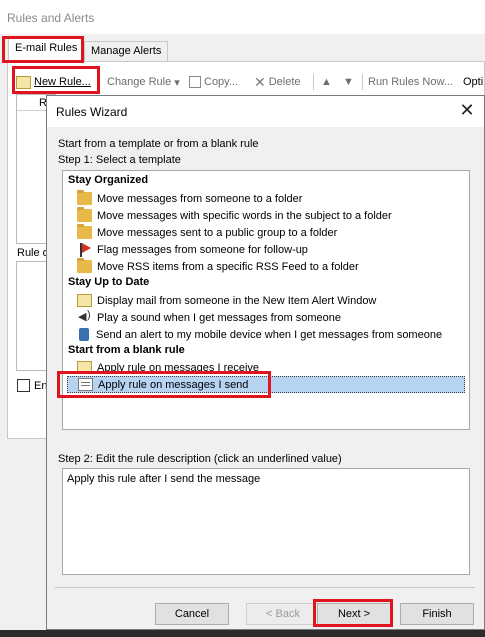  What do you see at coordinates (23, 385) in the screenshot?
I see `enable-checkbox` at bounding box center [23, 385].